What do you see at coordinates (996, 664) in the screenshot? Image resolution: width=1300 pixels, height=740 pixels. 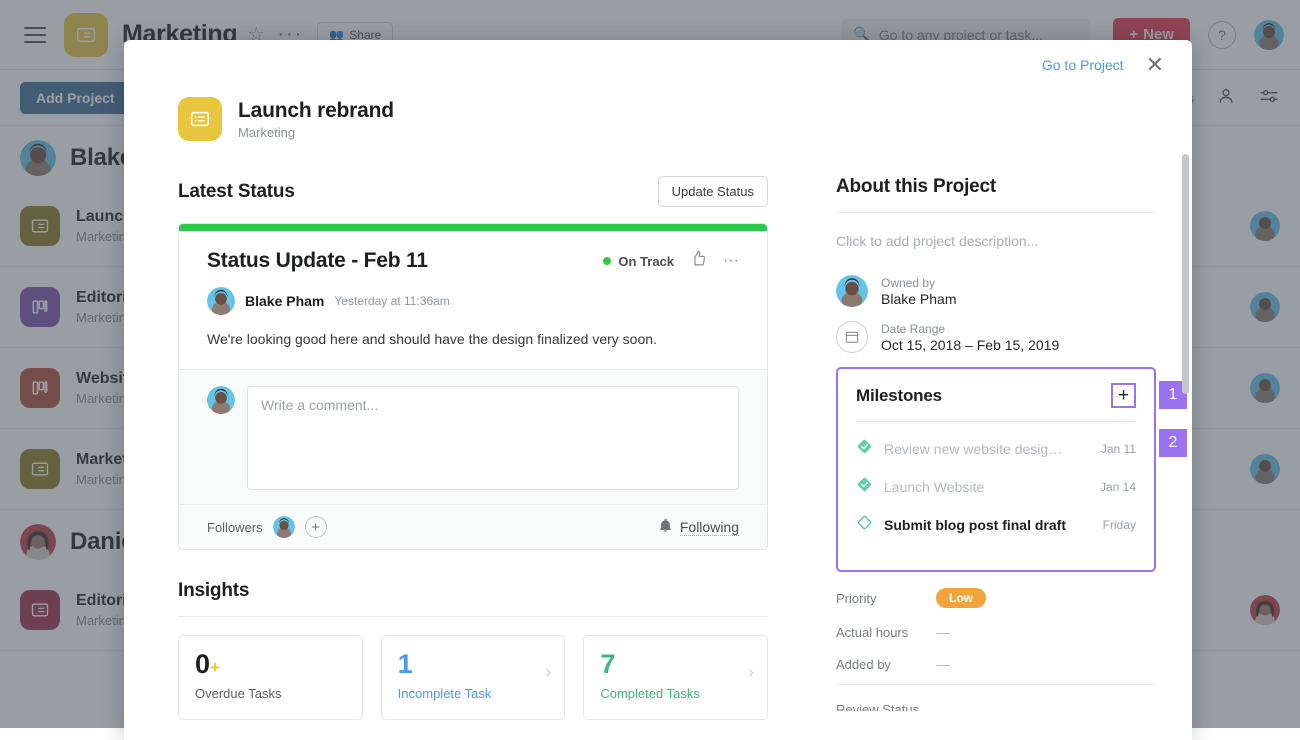 I see `field-added-by: Added by —` at bounding box center [996, 664].